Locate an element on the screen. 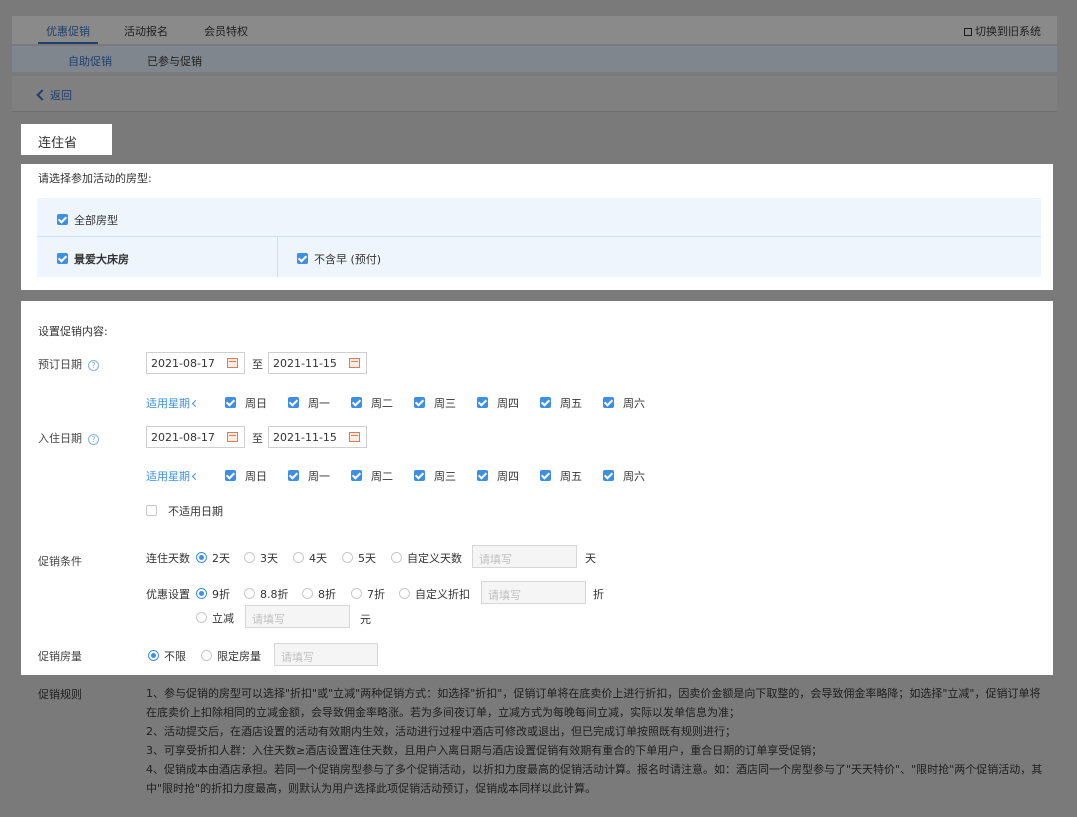  radio-selected-icon is located at coordinates (153, 655).